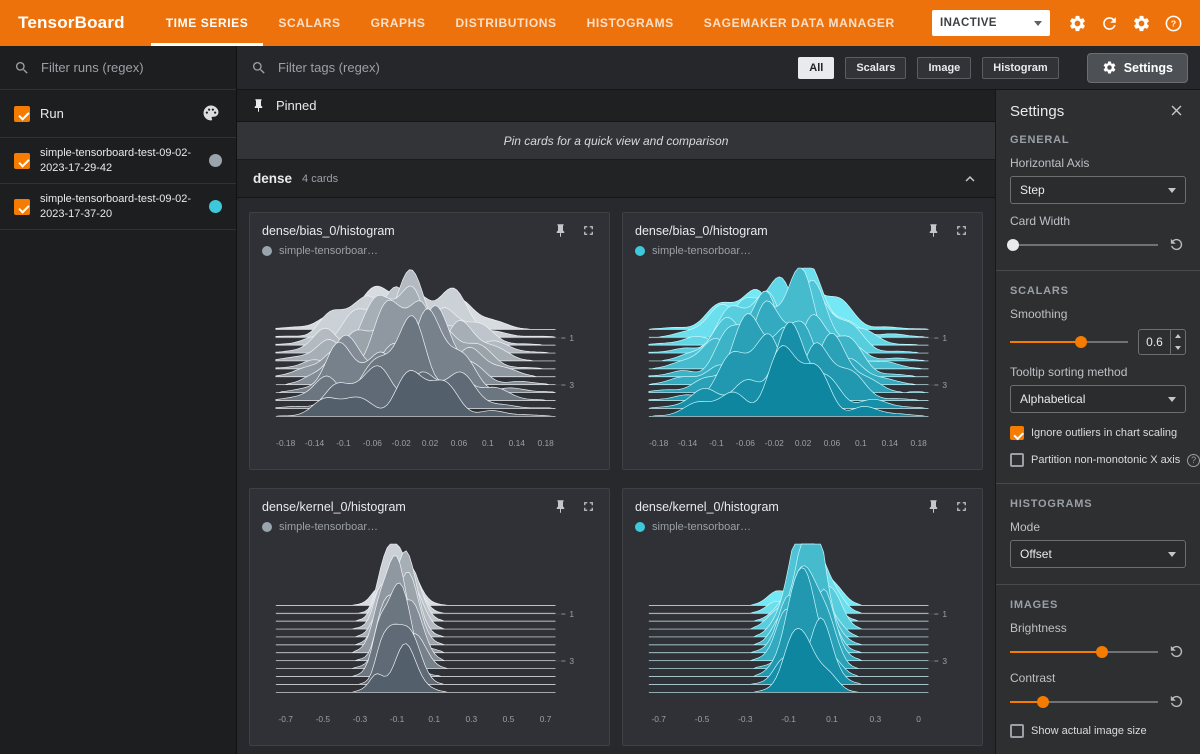 This screenshot has height=754, width=1200. Describe the element at coordinates (1034, 605) in the screenshot. I see `section-heading-images: IMAGES` at that location.